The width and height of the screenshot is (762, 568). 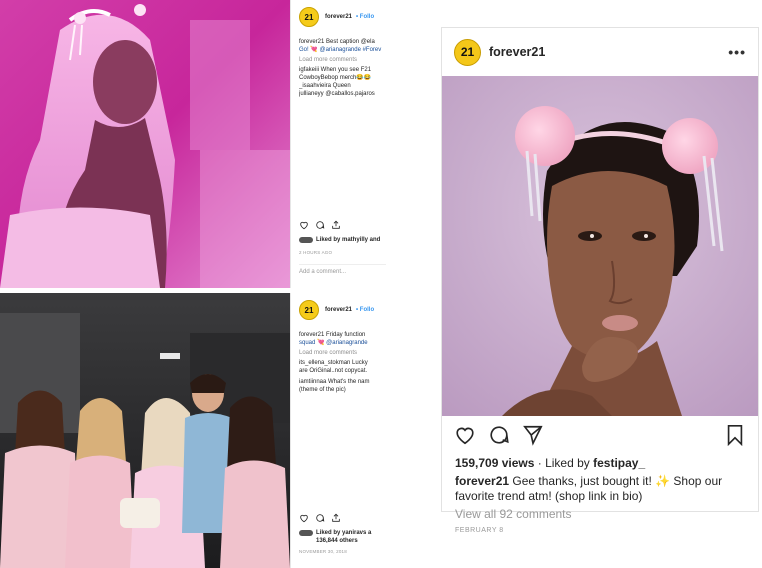 I want to click on caption-line: forever21 Best caption @ela, so click(x=337, y=42).